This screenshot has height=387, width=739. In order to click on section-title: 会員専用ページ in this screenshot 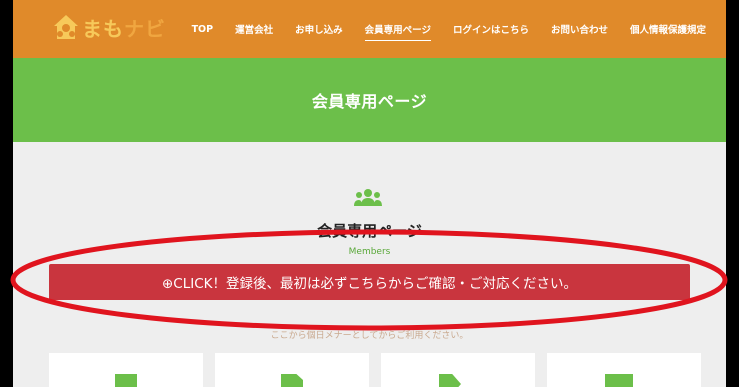, I will do `click(369, 231)`.